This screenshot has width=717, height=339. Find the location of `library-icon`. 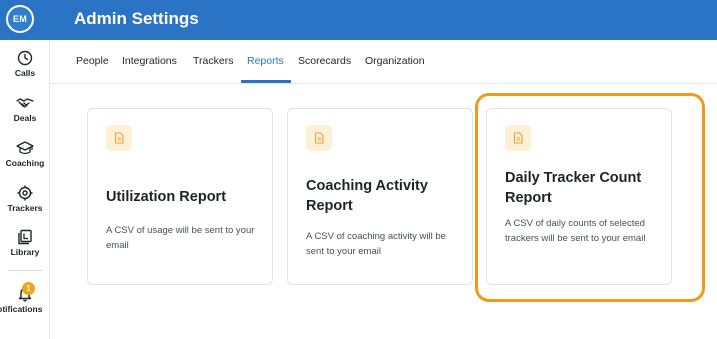

library-icon is located at coordinates (25, 237).